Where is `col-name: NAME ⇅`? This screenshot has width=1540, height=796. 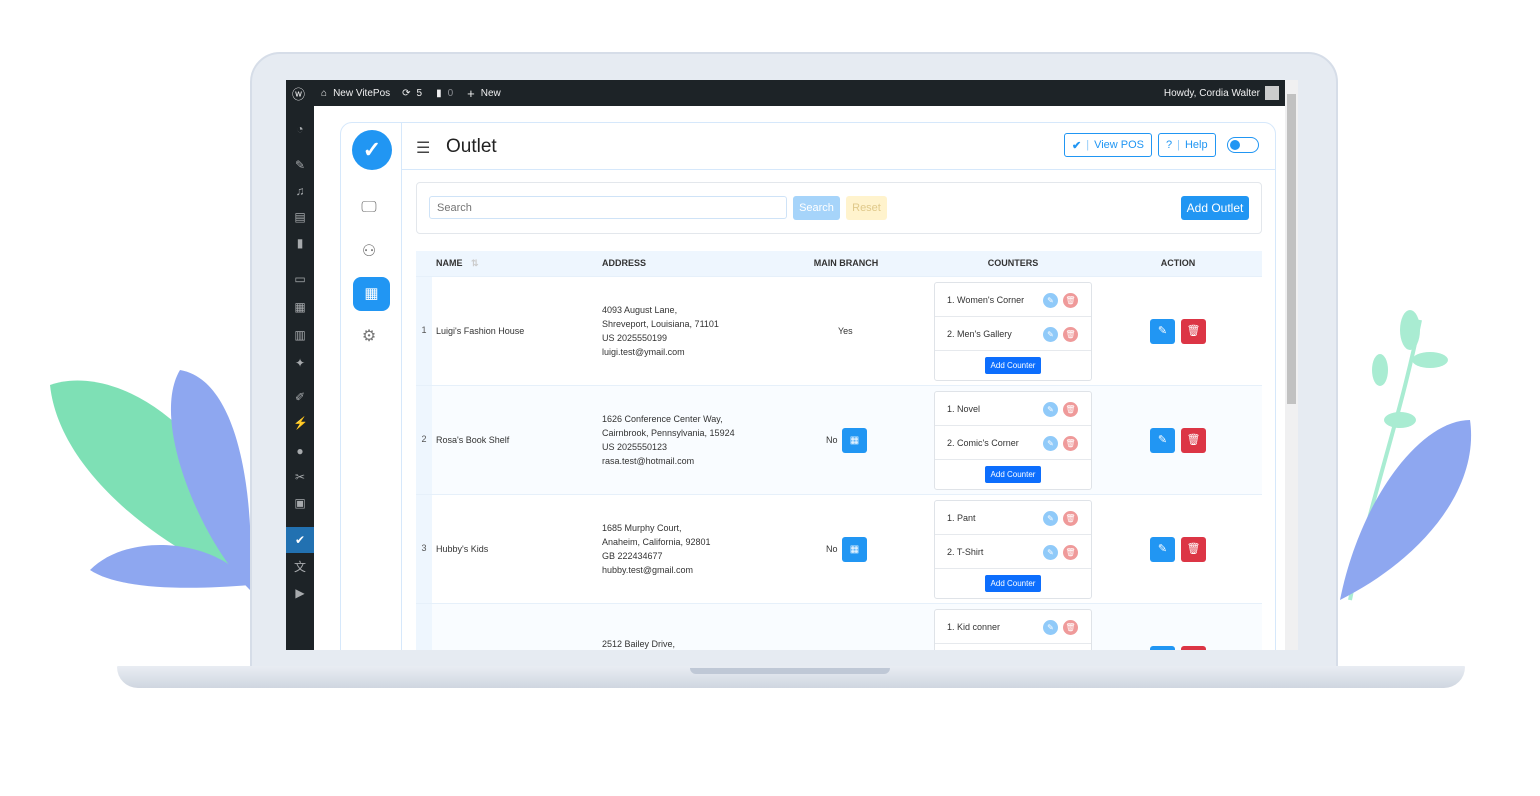
col-name: NAME ⇅ is located at coordinates (457, 263).